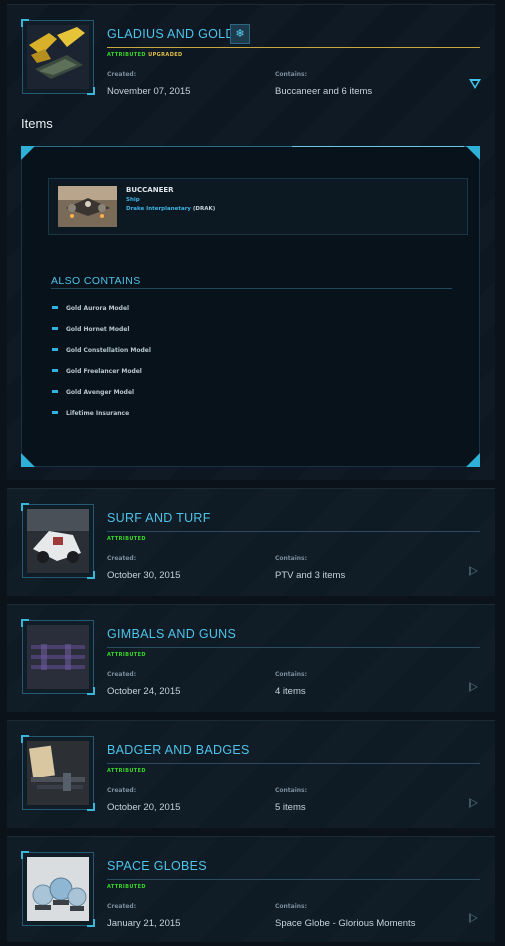 This screenshot has width=505, height=946. Describe the element at coordinates (98, 308) in the screenshot. I see `list-item-label: Gold Aurora Model` at that location.